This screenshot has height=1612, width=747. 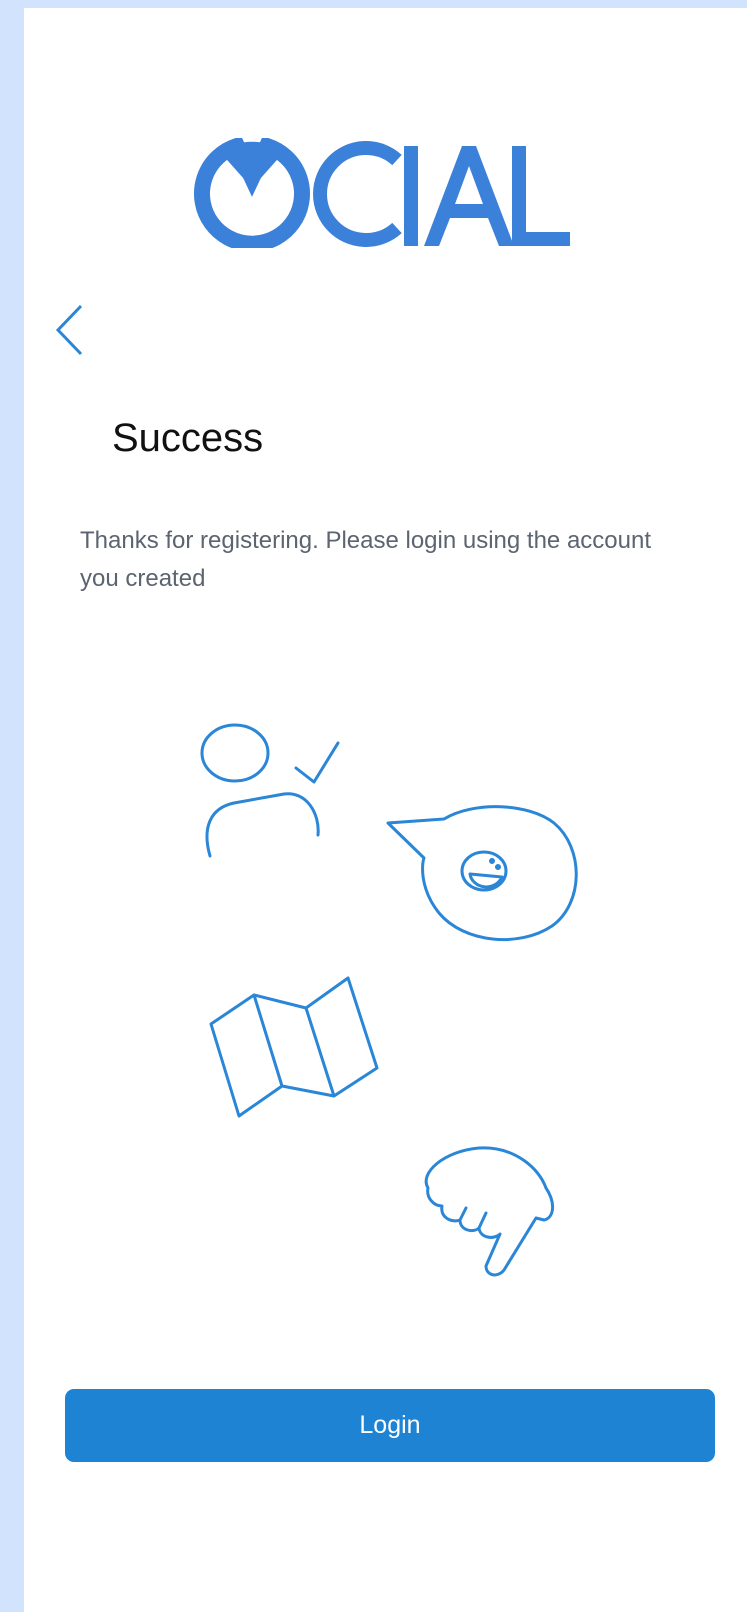 What do you see at coordinates (489, 1211) in the screenshot?
I see `pointing-hand-icon` at bounding box center [489, 1211].